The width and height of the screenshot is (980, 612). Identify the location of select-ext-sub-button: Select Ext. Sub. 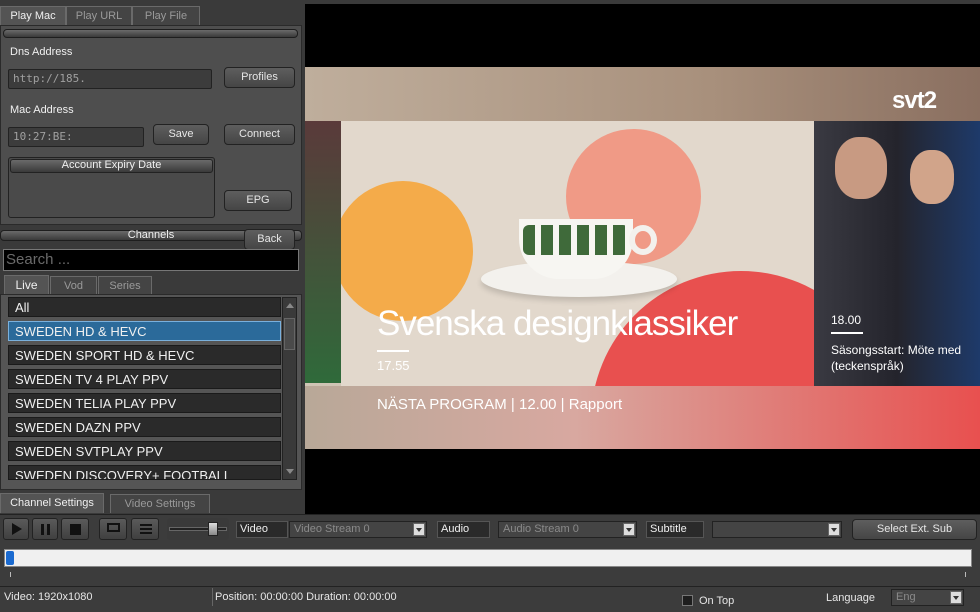
(914, 529).